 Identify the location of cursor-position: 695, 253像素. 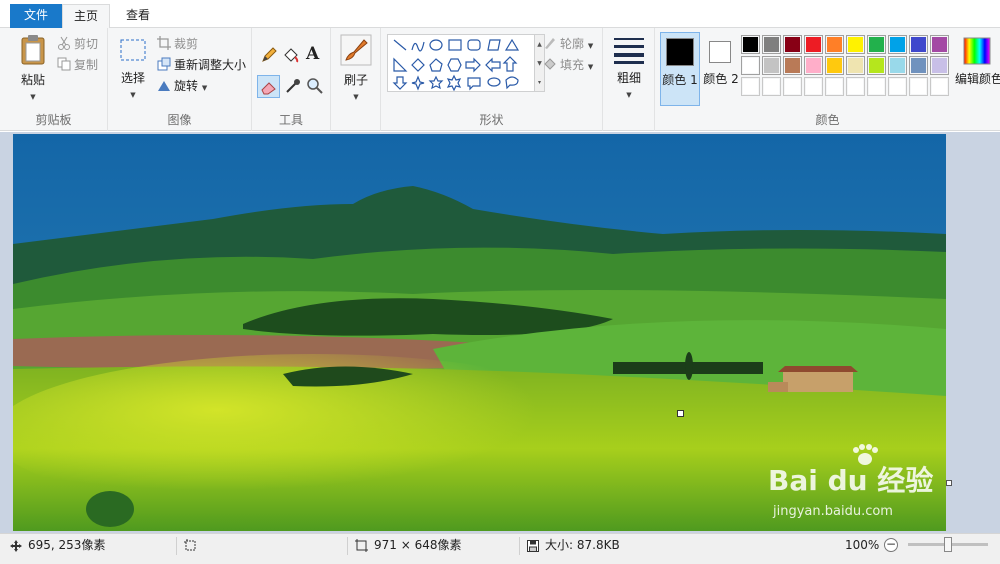
(57, 549).